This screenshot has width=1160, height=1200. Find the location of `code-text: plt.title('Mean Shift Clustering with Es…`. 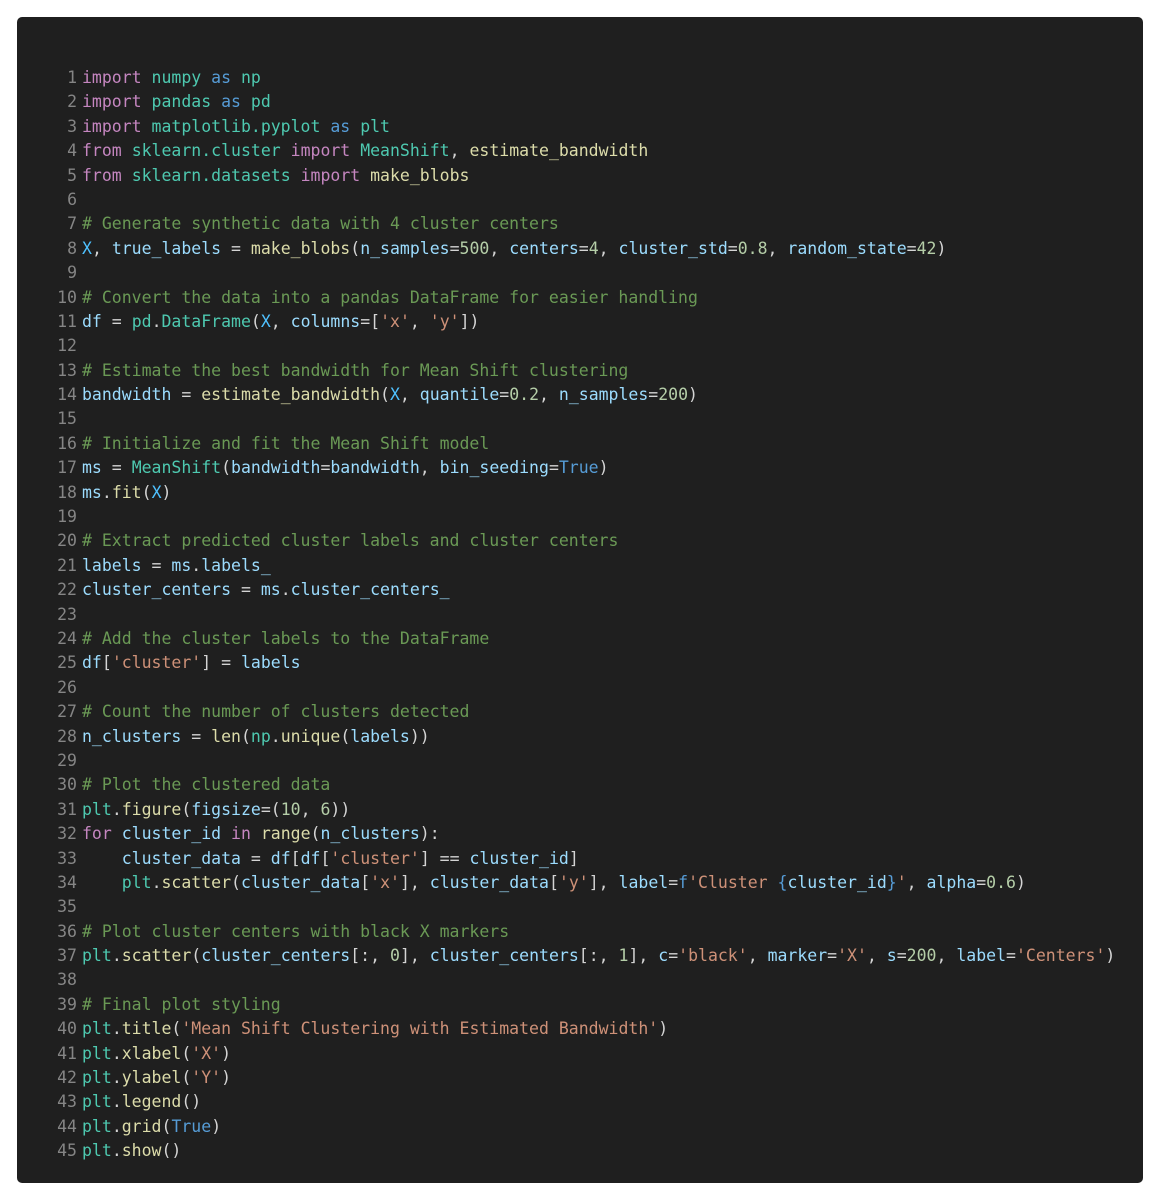

code-text: plt.title('Mean Shift Clustering with Es… is located at coordinates (372, 1029).